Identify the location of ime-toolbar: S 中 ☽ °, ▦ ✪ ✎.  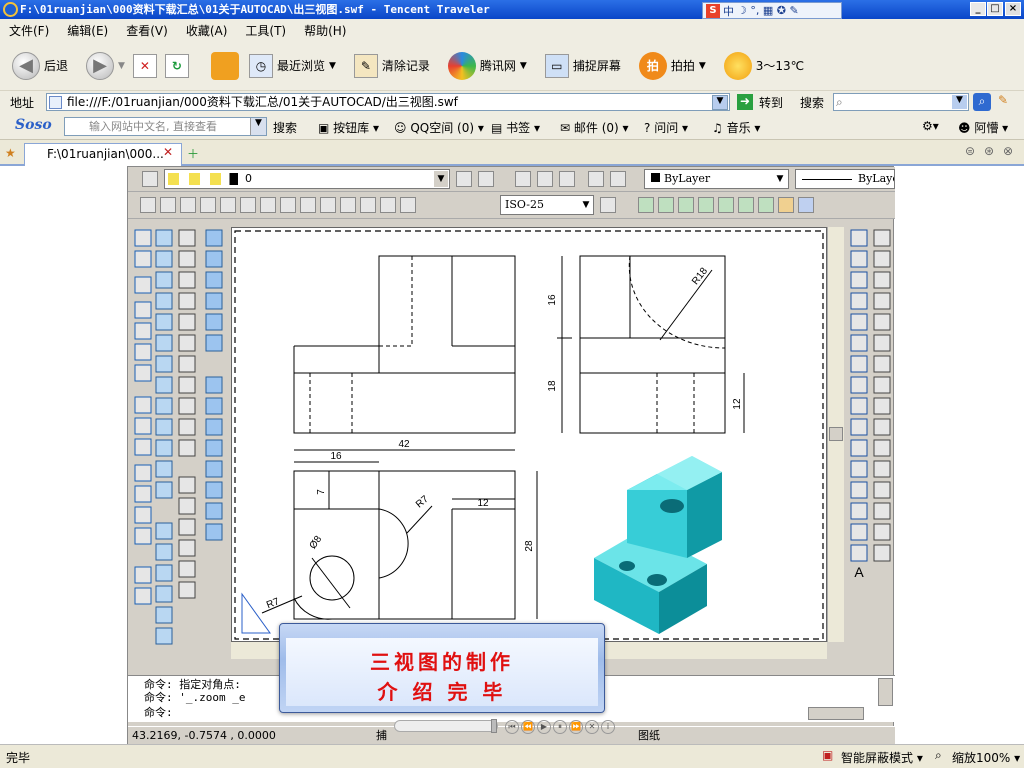
(772, 10).